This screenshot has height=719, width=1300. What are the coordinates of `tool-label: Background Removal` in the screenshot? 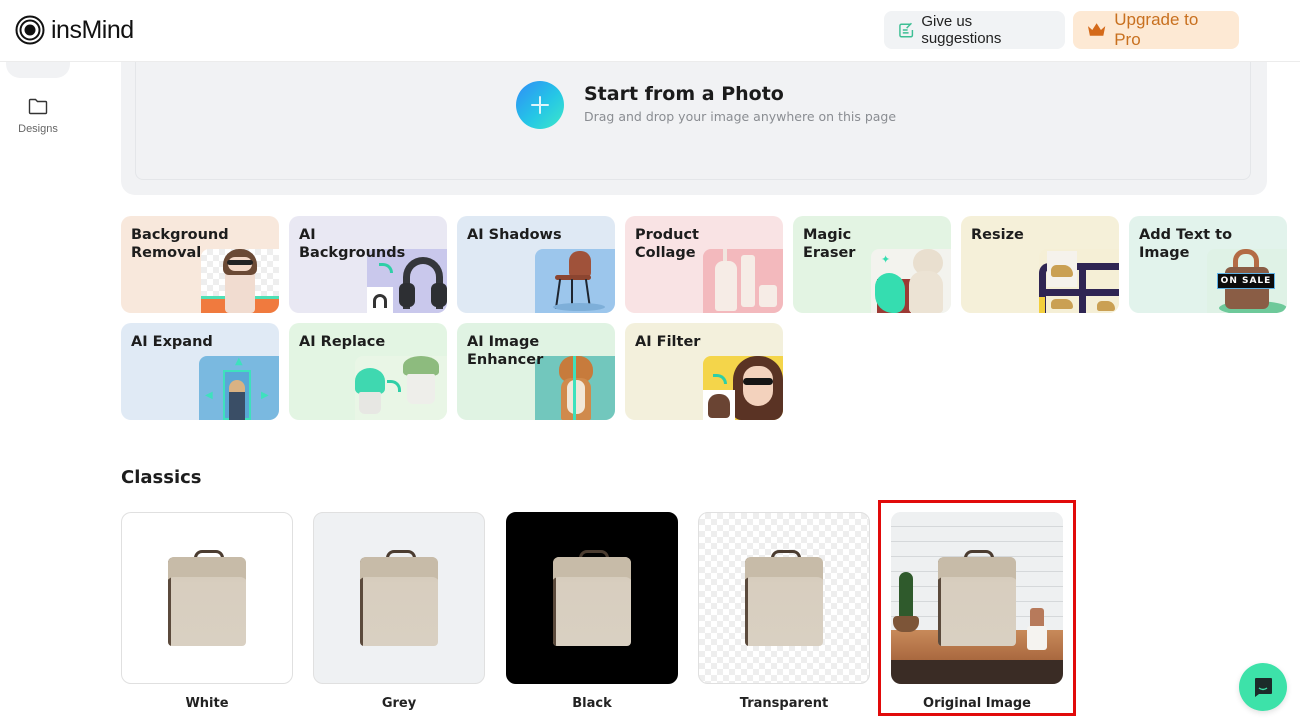 It's located at (180, 244).